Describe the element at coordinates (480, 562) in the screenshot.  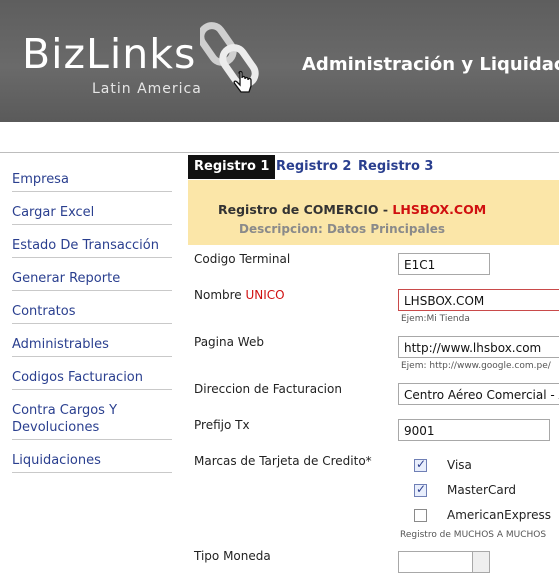
I see `chevron-down-icon` at that location.